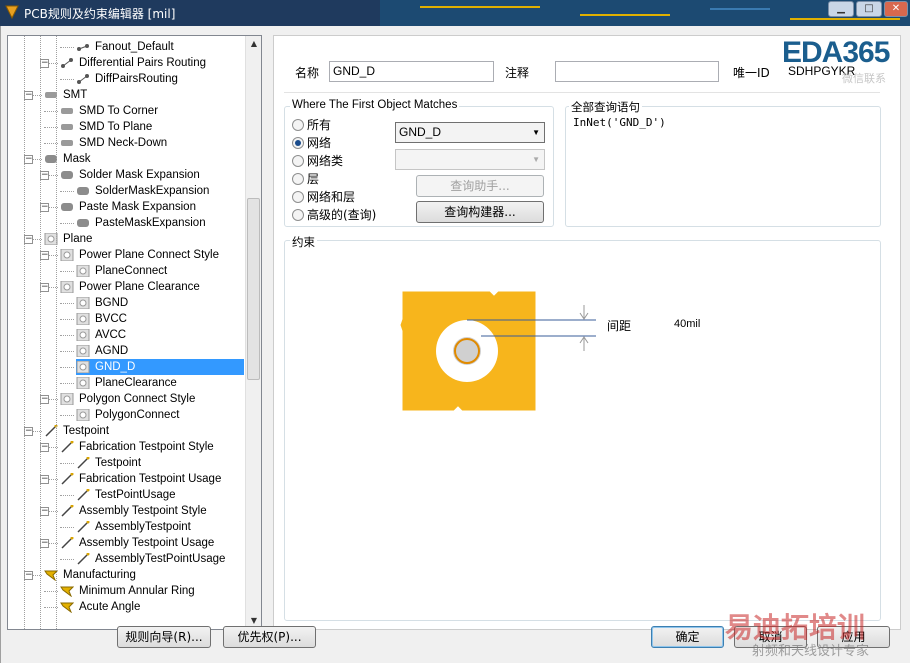 The height and width of the screenshot is (663, 910). Describe the element at coordinates (687, 324) in the screenshot. I see `clearance-value: 40mil` at that location.